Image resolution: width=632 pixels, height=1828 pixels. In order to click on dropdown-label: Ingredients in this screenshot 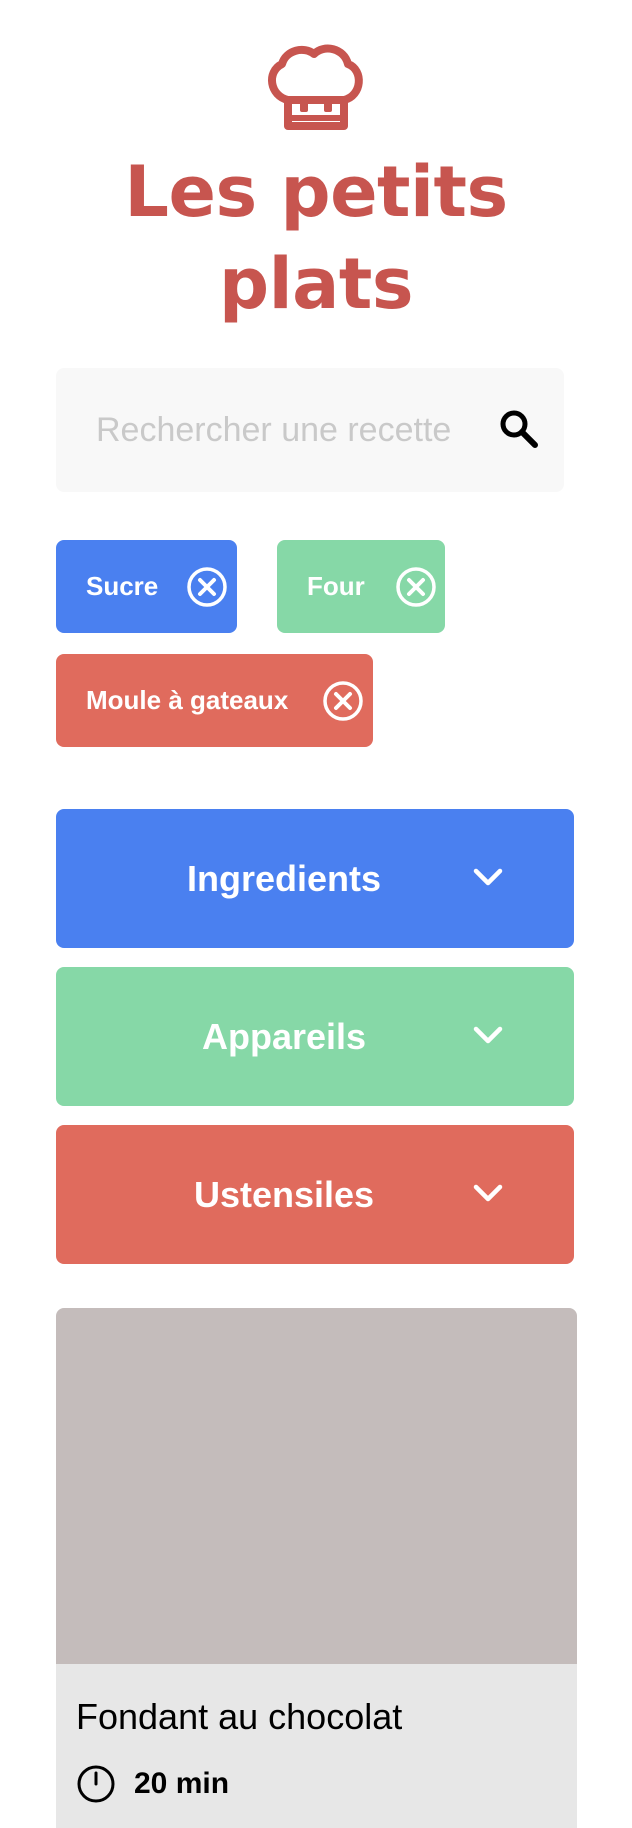, I will do `click(284, 878)`.